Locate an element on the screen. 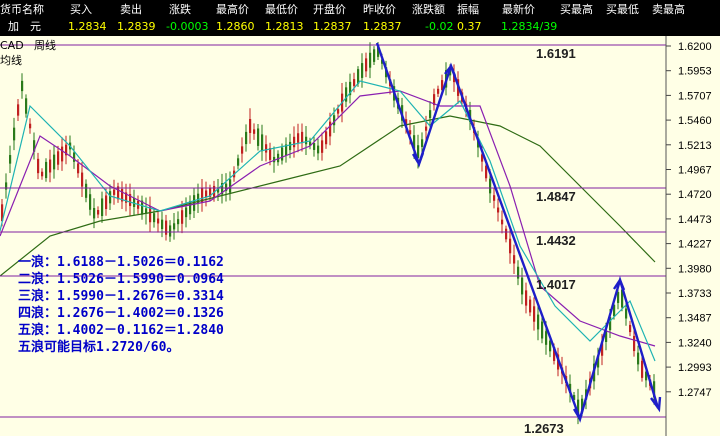 The width and height of the screenshot is (720, 436). axis-tick-label: 1.6200 is located at coordinates (695, 47).